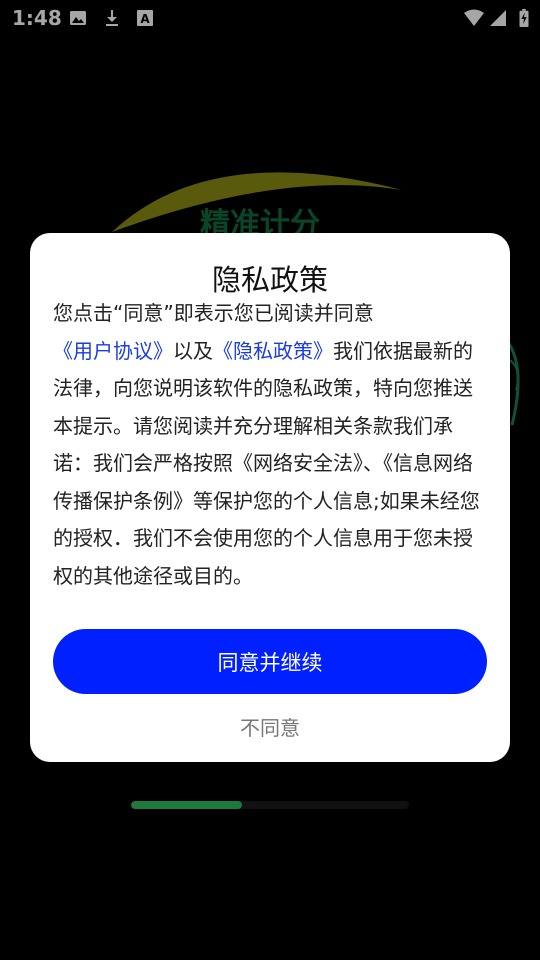 This screenshot has height=960, width=540. I want to click on dialog-title: 隐私政策, so click(269, 280).